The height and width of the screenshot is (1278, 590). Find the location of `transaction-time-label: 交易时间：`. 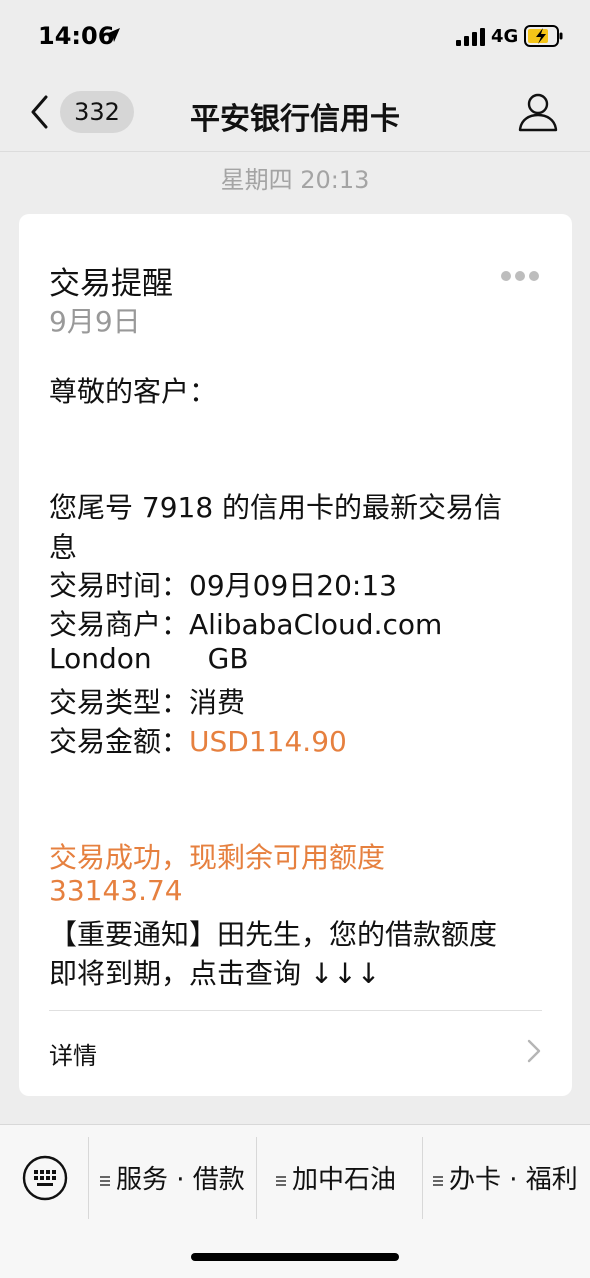

transaction-time-label: 交易时间： is located at coordinates (119, 585).